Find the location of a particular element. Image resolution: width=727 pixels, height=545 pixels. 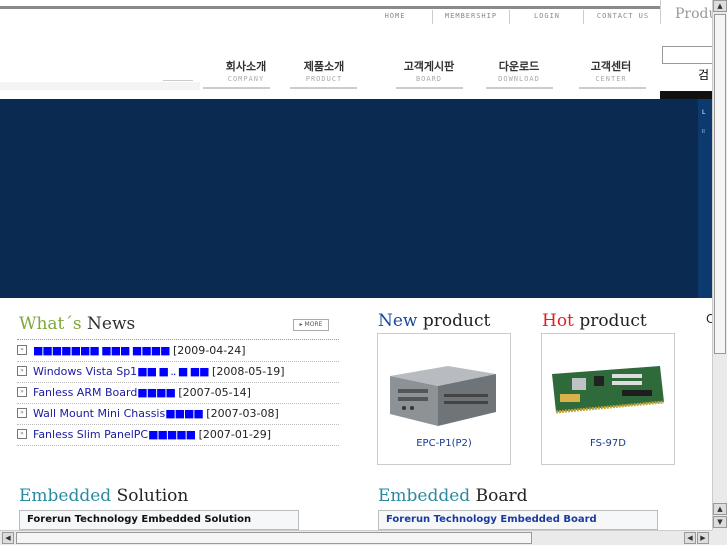

list-item: » Fanless Slim PanelPC■■■■■ [2007-01-29] is located at coordinates (178, 435).